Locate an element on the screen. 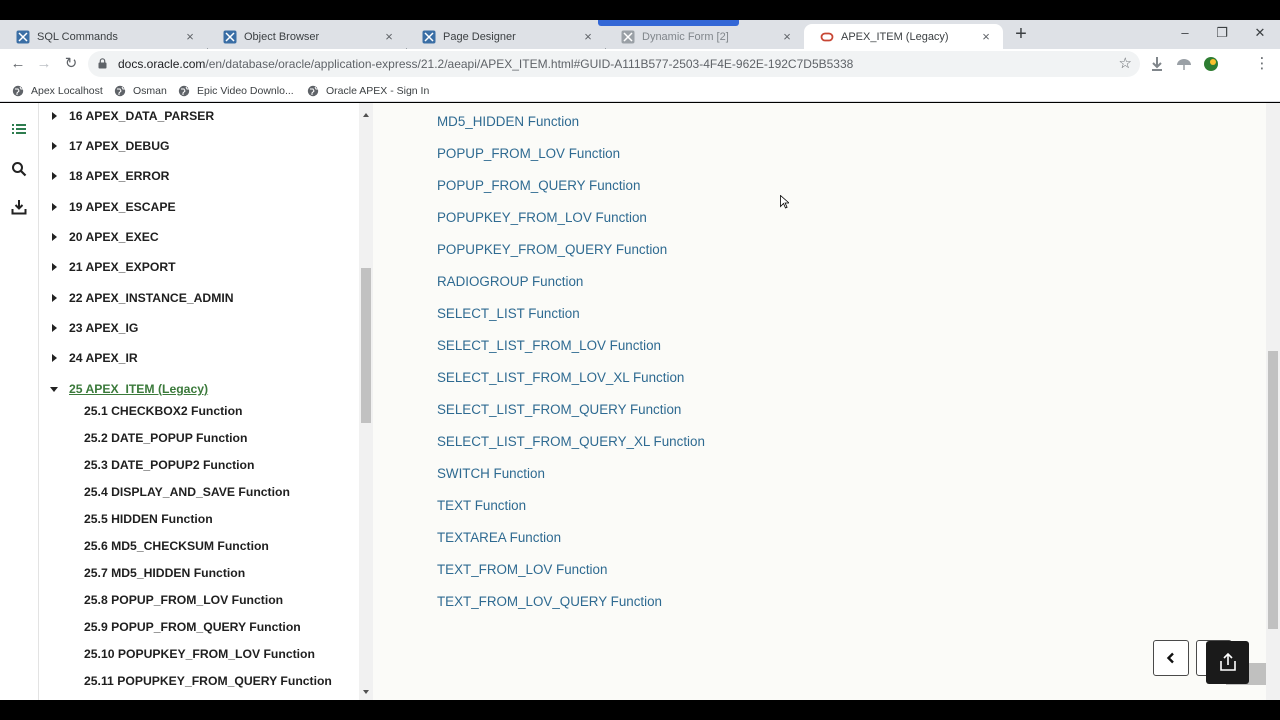 The width and height of the screenshot is (1280, 720). toc-chapter: 18 APEX_ERROR is located at coordinates (104, 176).